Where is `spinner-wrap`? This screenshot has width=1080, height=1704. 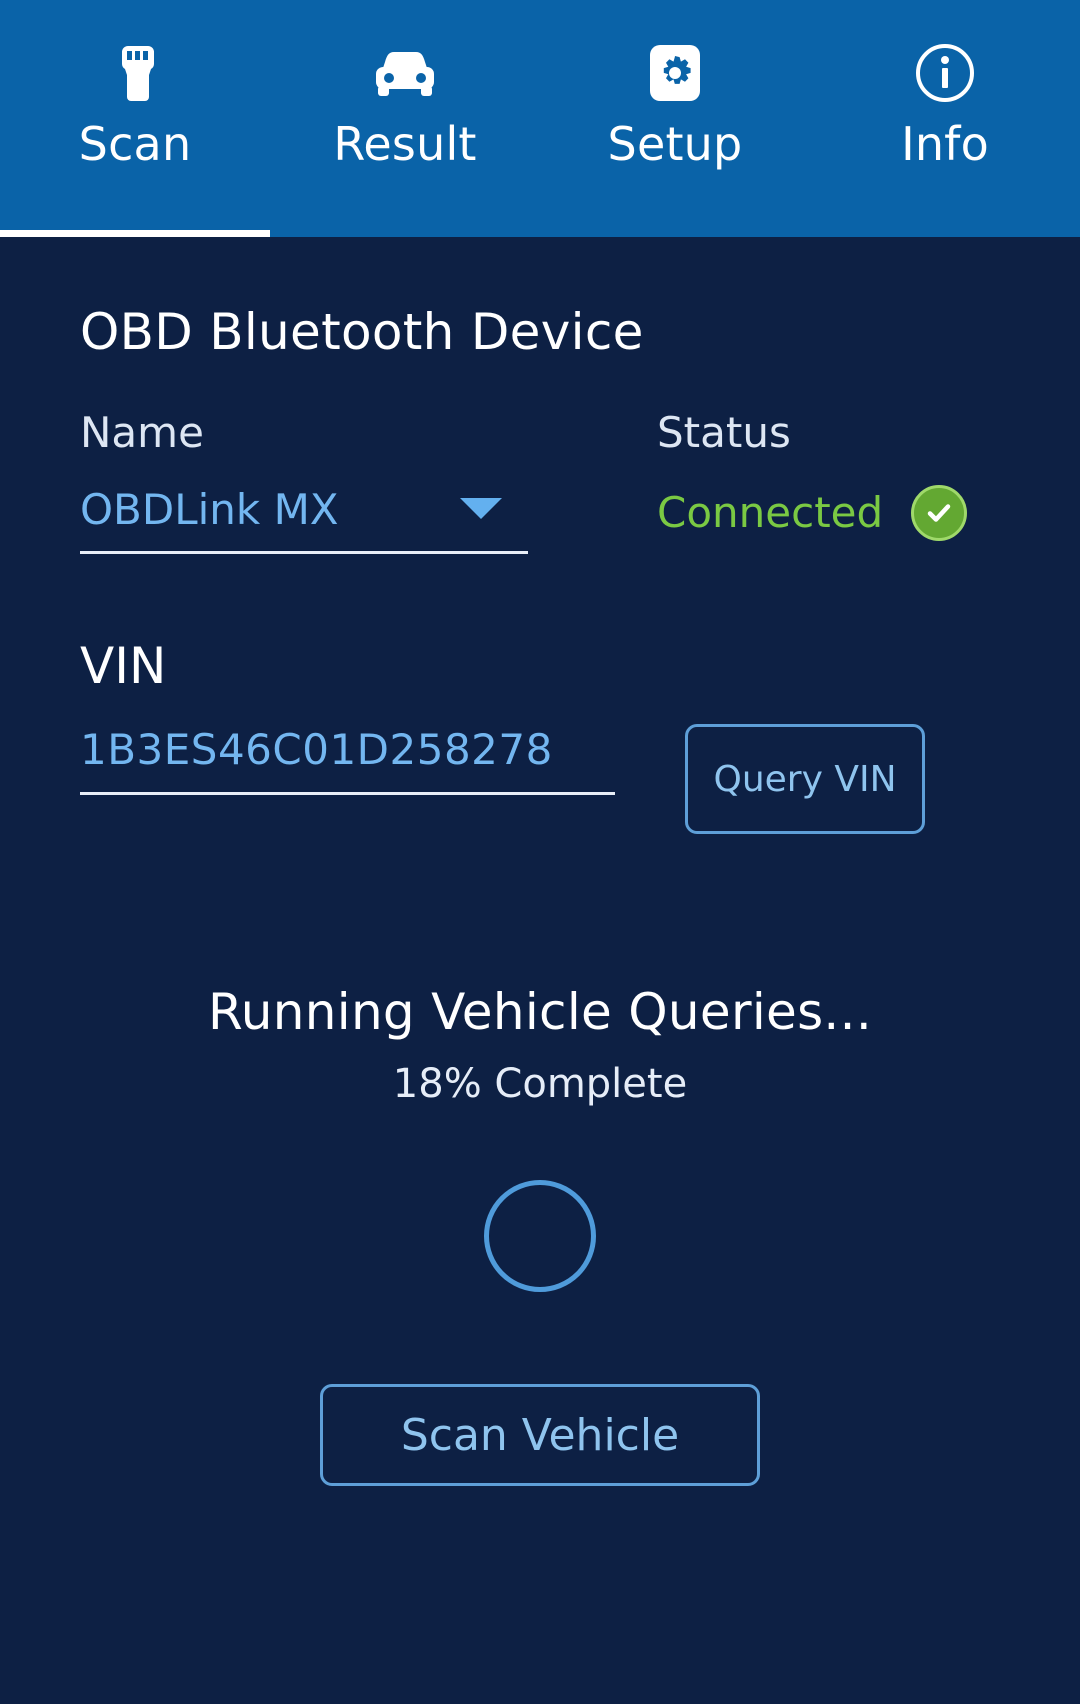
spinner-wrap is located at coordinates (540, 1236).